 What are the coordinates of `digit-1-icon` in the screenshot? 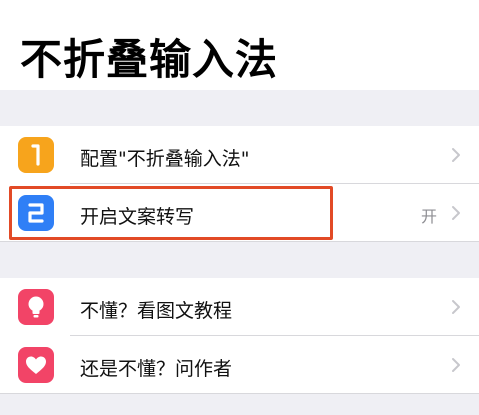 It's located at (36, 155).